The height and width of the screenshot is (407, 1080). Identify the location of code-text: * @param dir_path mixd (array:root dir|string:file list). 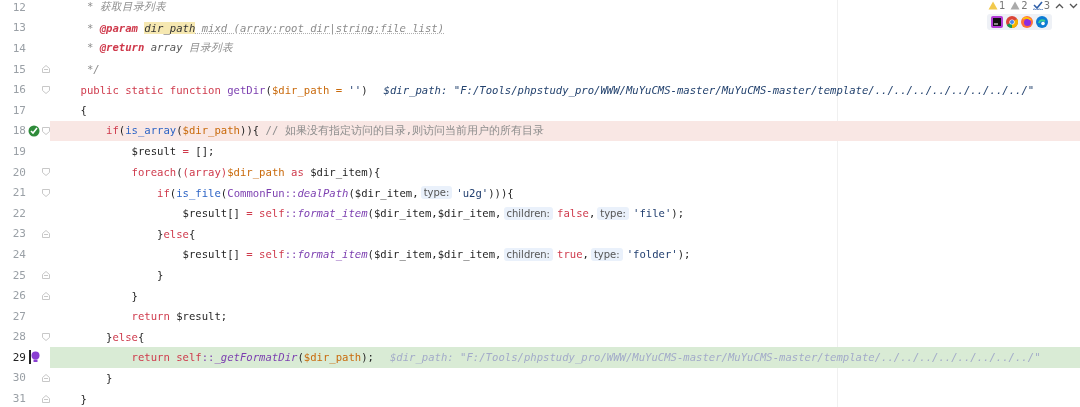
(265, 27).